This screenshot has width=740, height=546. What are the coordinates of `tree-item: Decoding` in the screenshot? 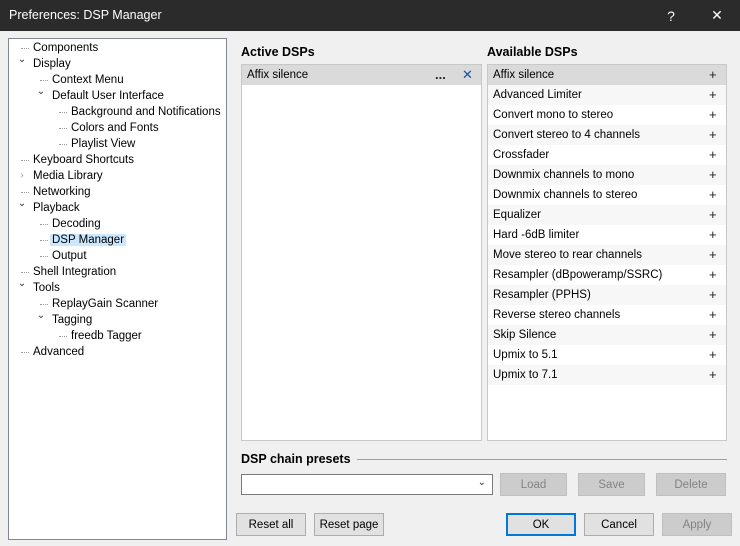 It's located at (71, 224).